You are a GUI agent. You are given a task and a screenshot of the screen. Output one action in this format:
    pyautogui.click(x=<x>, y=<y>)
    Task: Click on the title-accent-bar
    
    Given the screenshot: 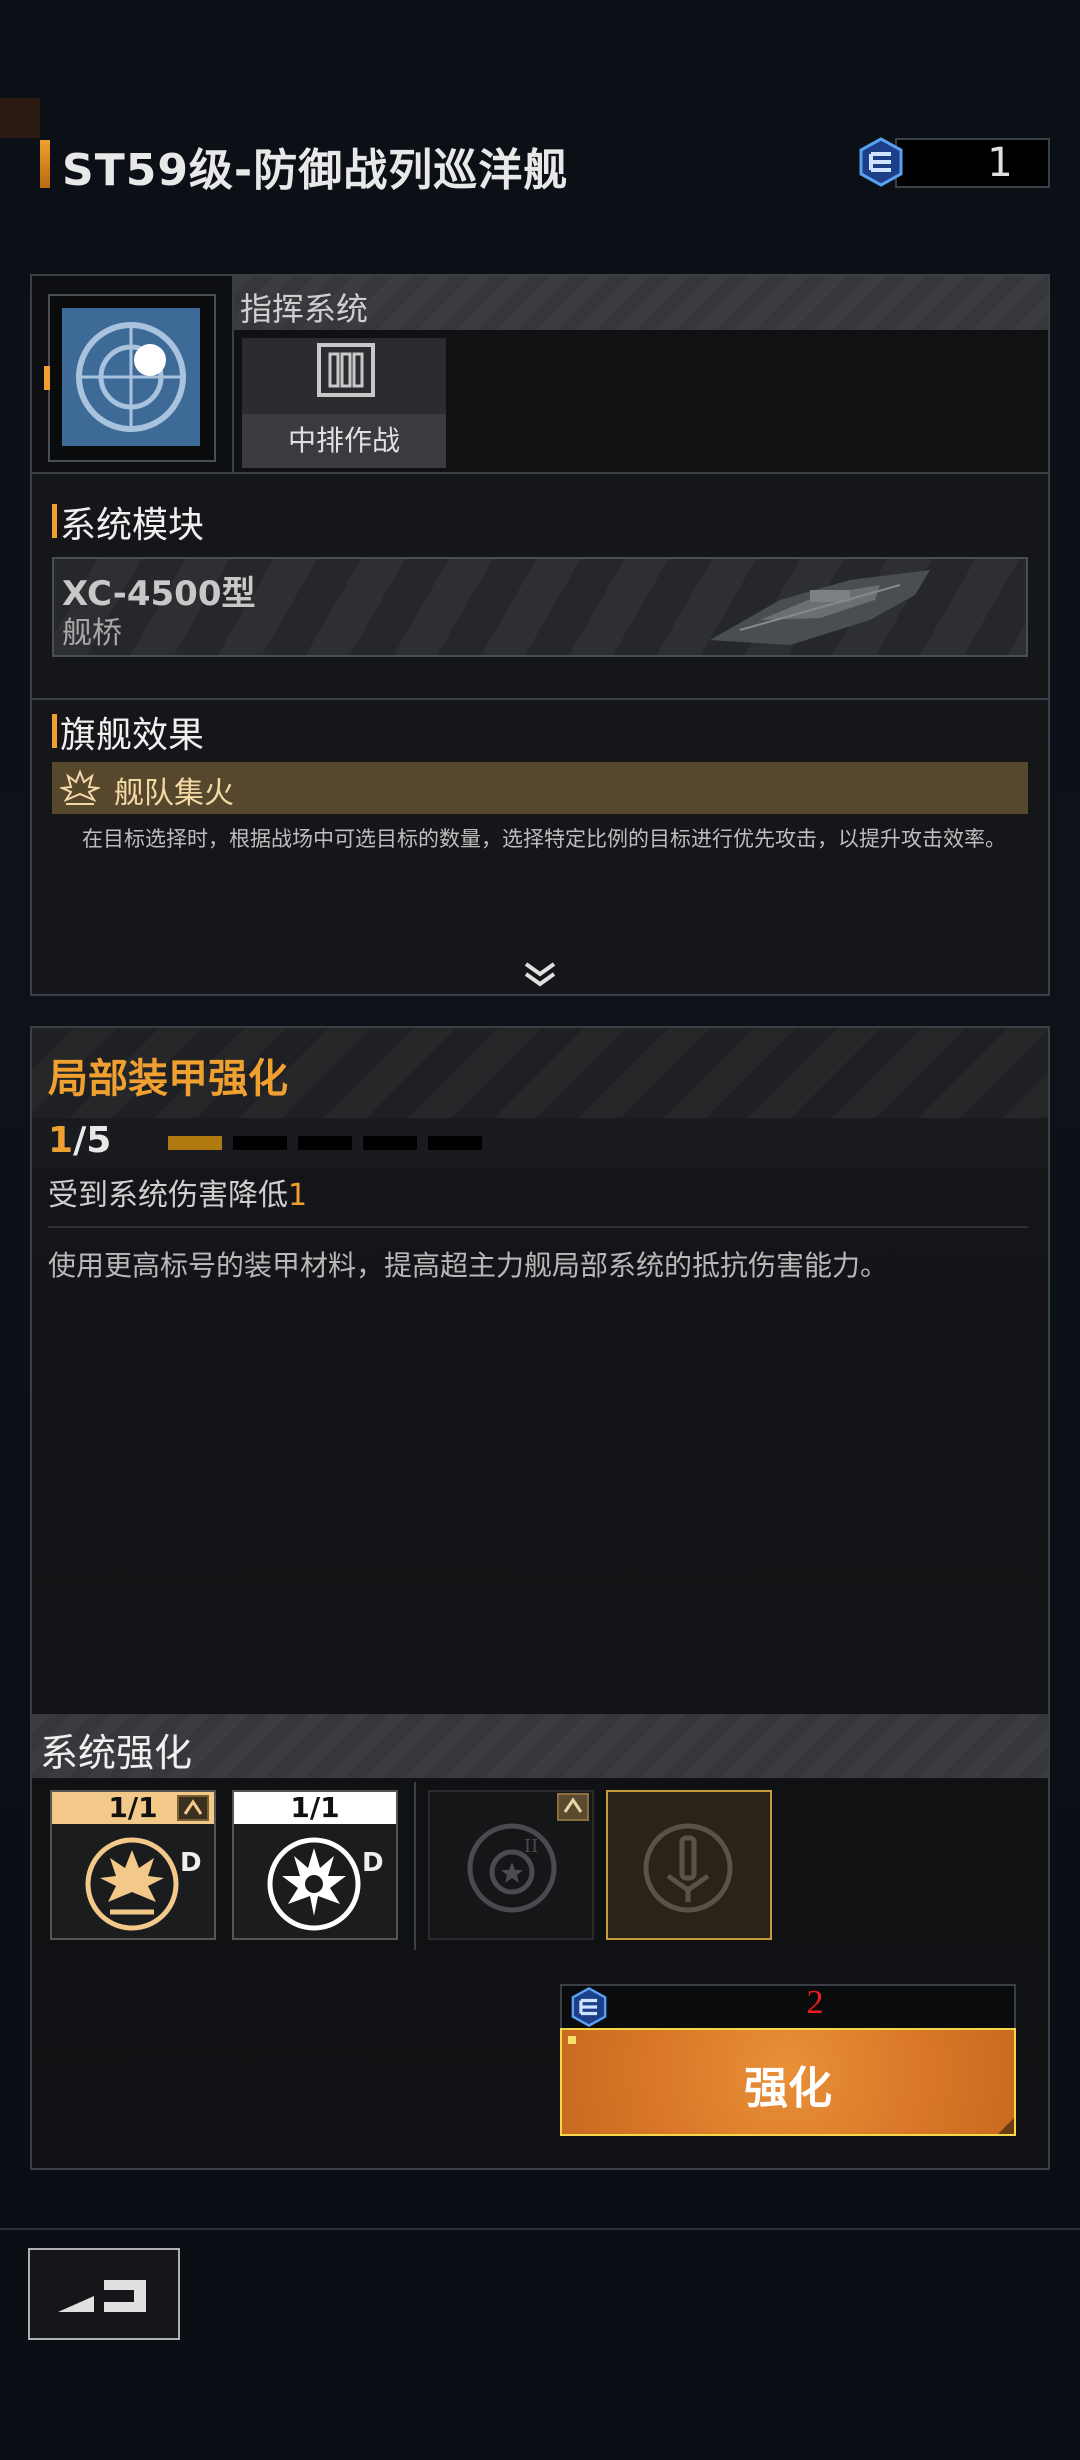 What is the action you would take?
    pyautogui.click(x=45, y=164)
    